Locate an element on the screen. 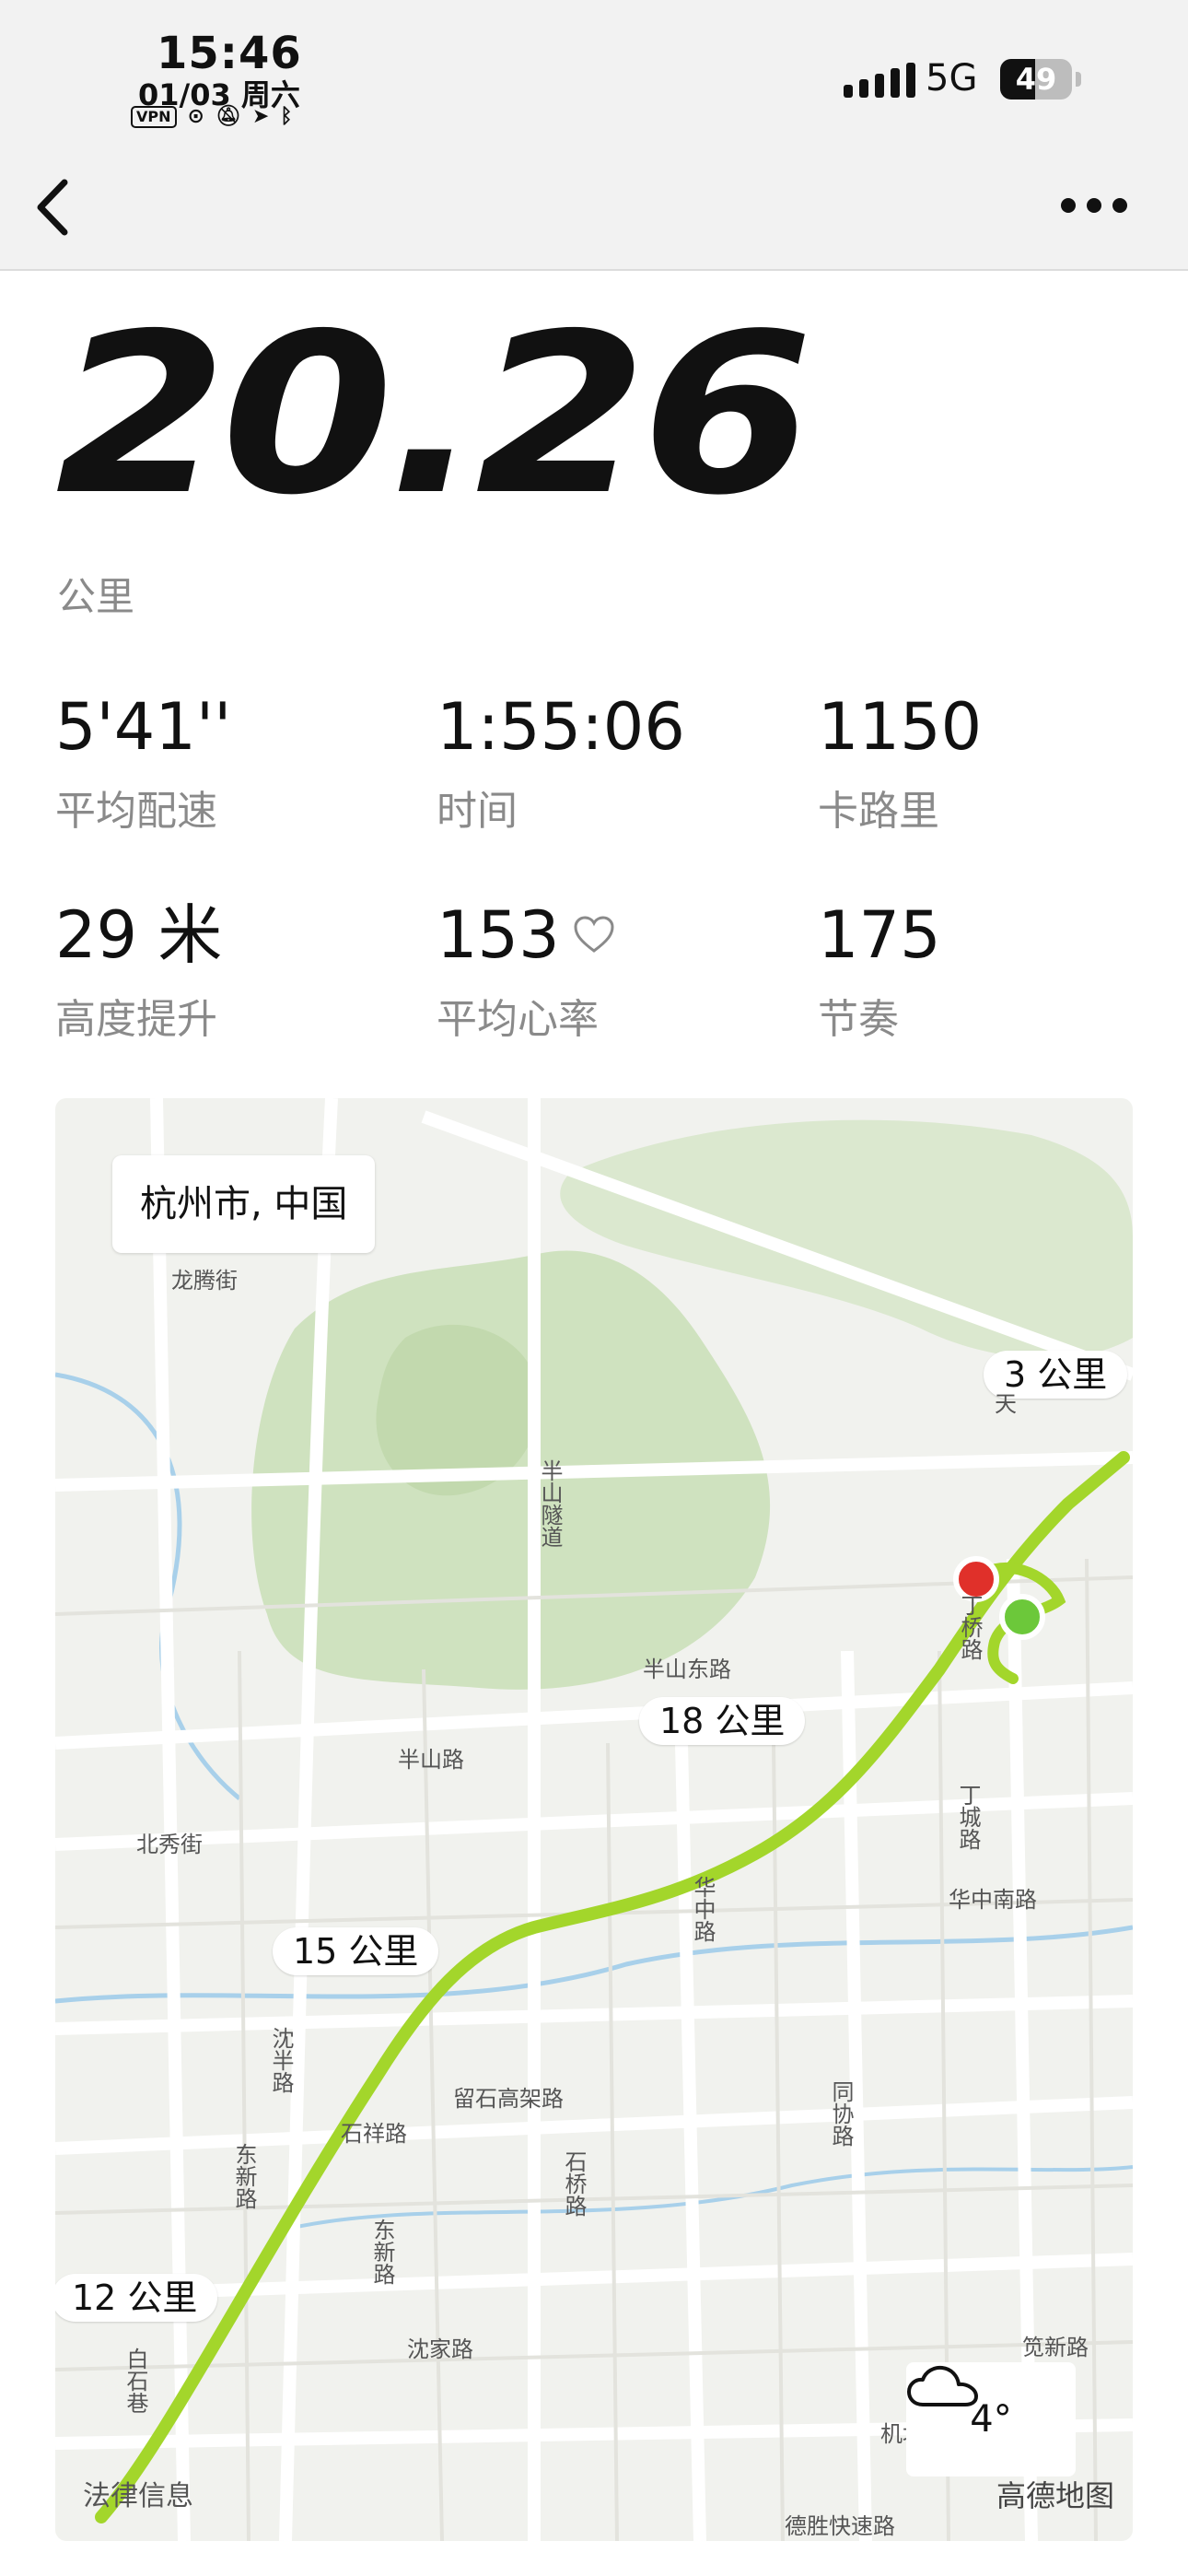 This screenshot has width=1188, height=2576. stat-cadence: 175 节奏 is located at coordinates (879, 974).